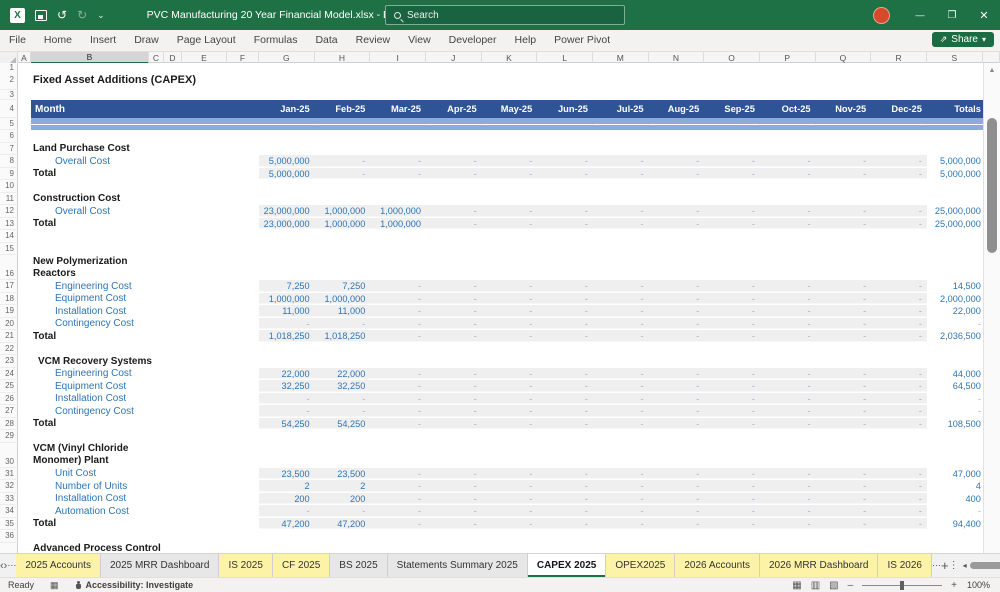 The height and width of the screenshot is (592, 1000). Describe the element at coordinates (526, 40) in the screenshot. I see `ribbon-tab-help: Help` at that location.